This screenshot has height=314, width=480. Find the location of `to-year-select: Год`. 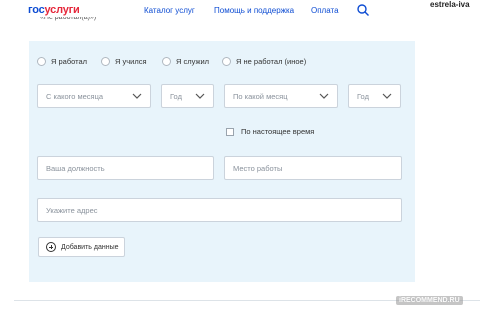

to-year-select: Год is located at coordinates (374, 96).